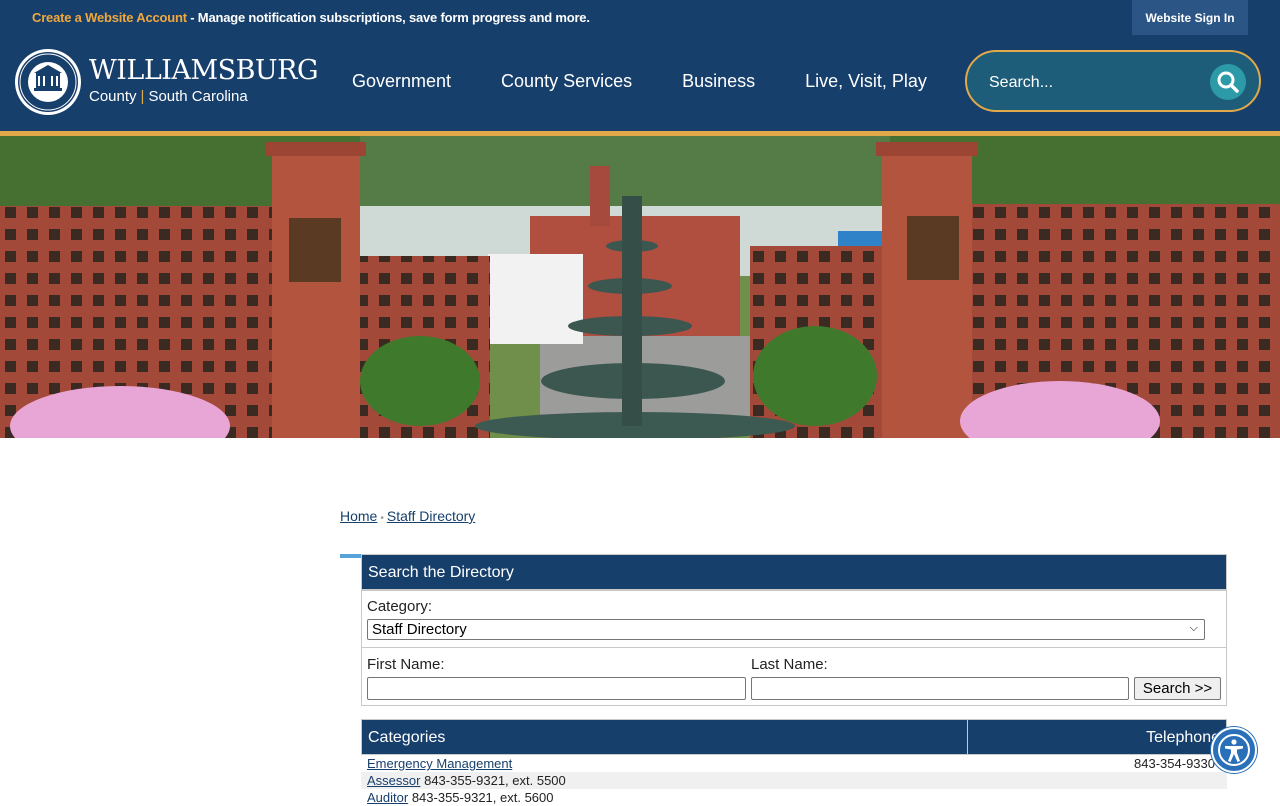 This screenshot has width=1280, height=806. Describe the element at coordinates (940, 688) in the screenshot. I see `last-name-field` at that location.